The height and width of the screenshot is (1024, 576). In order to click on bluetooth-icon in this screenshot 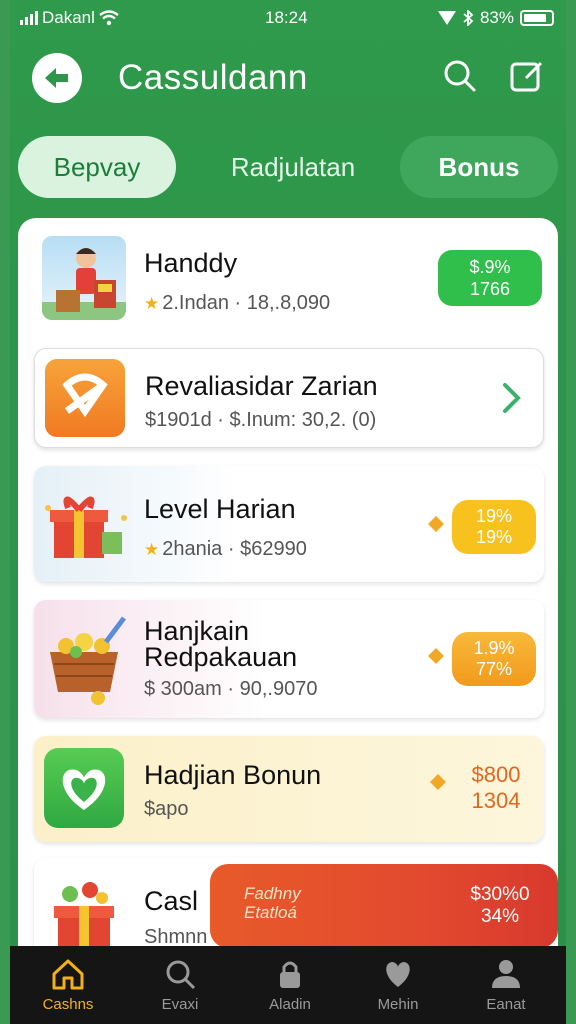, I will do `click(468, 18)`.